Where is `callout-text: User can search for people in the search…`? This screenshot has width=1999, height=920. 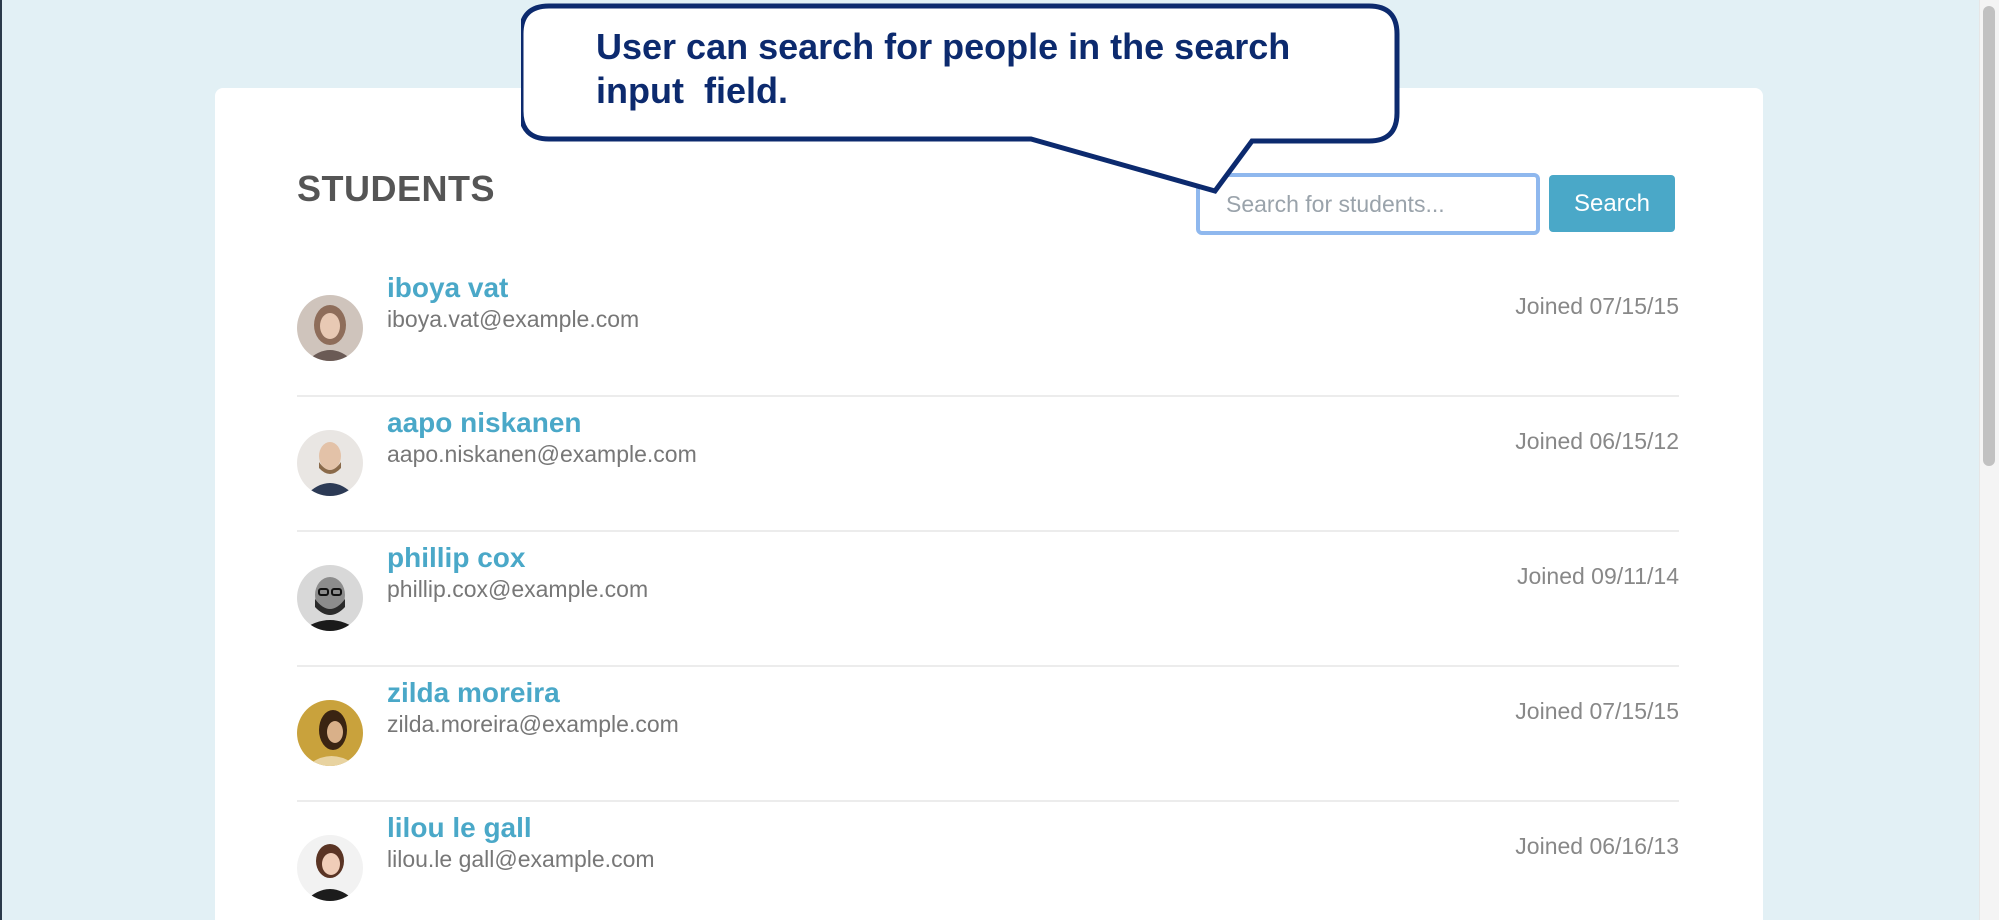
callout-text: User can search for people in the search… is located at coordinates (943, 68).